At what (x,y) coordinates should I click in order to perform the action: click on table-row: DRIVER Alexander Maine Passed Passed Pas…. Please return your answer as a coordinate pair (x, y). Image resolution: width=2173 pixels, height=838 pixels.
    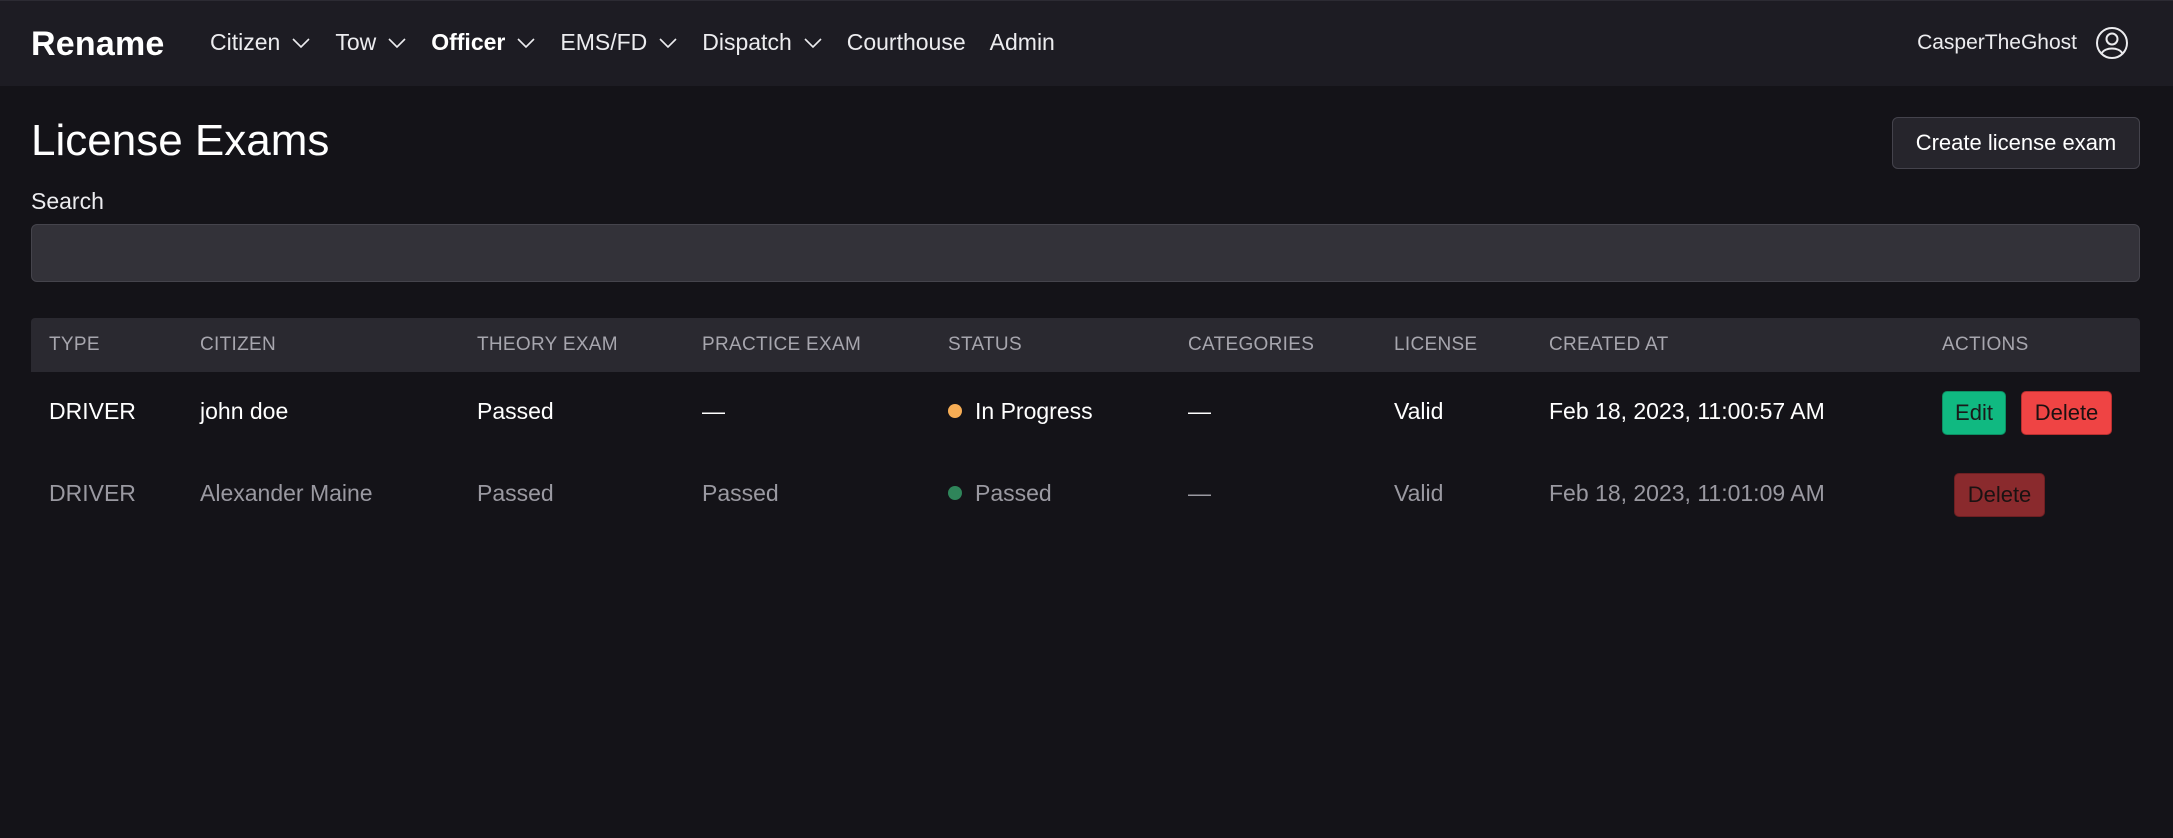
    Looking at the image, I should click on (1085, 495).